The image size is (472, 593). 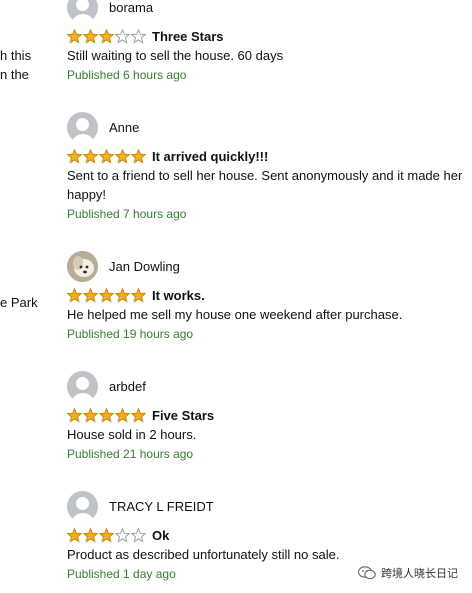 I want to click on published-time: Published 19 hours ago, so click(x=130, y=334).